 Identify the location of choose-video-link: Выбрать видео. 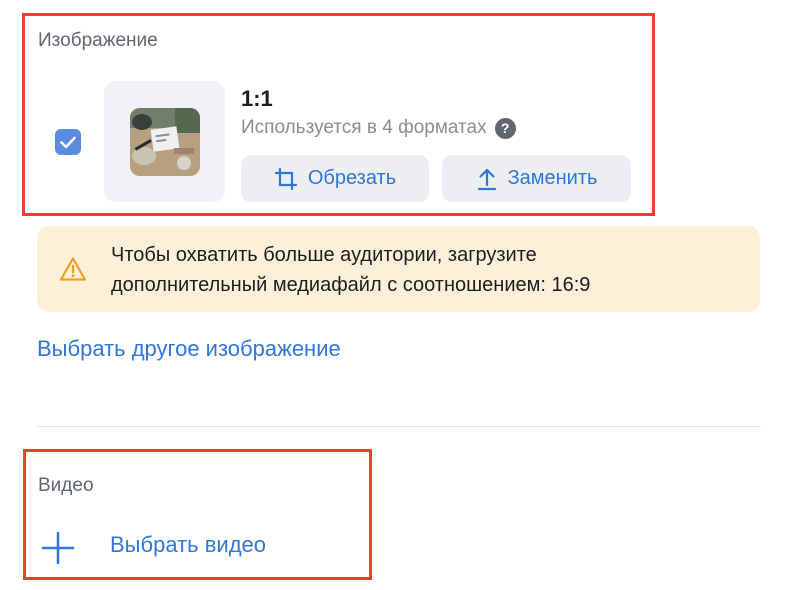
(188, 545).